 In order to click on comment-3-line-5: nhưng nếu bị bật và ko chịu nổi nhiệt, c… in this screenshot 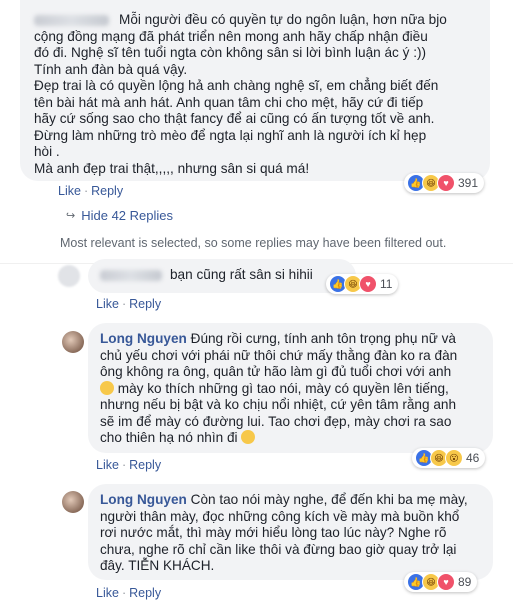, I will do `click(278, 404)`.